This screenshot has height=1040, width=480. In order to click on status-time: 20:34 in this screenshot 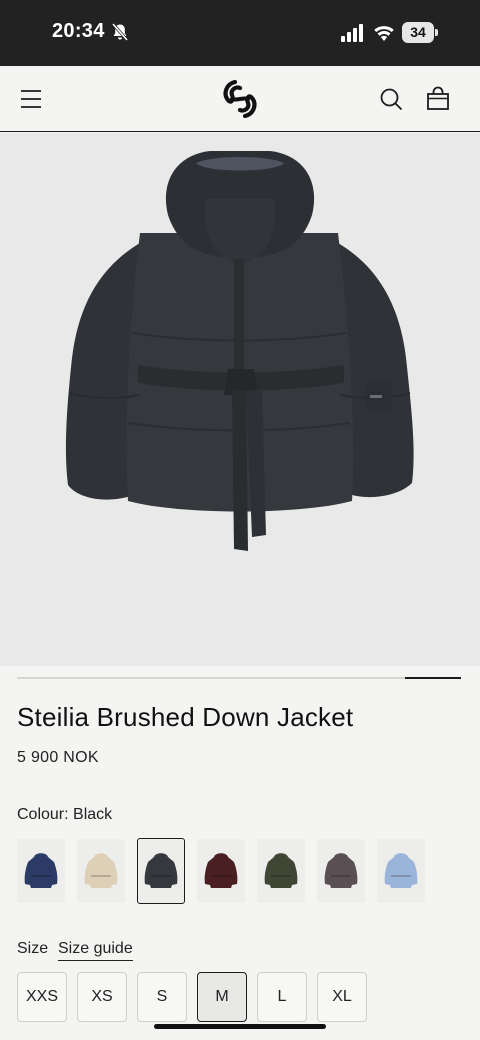, I will do `click(78, 31)`.